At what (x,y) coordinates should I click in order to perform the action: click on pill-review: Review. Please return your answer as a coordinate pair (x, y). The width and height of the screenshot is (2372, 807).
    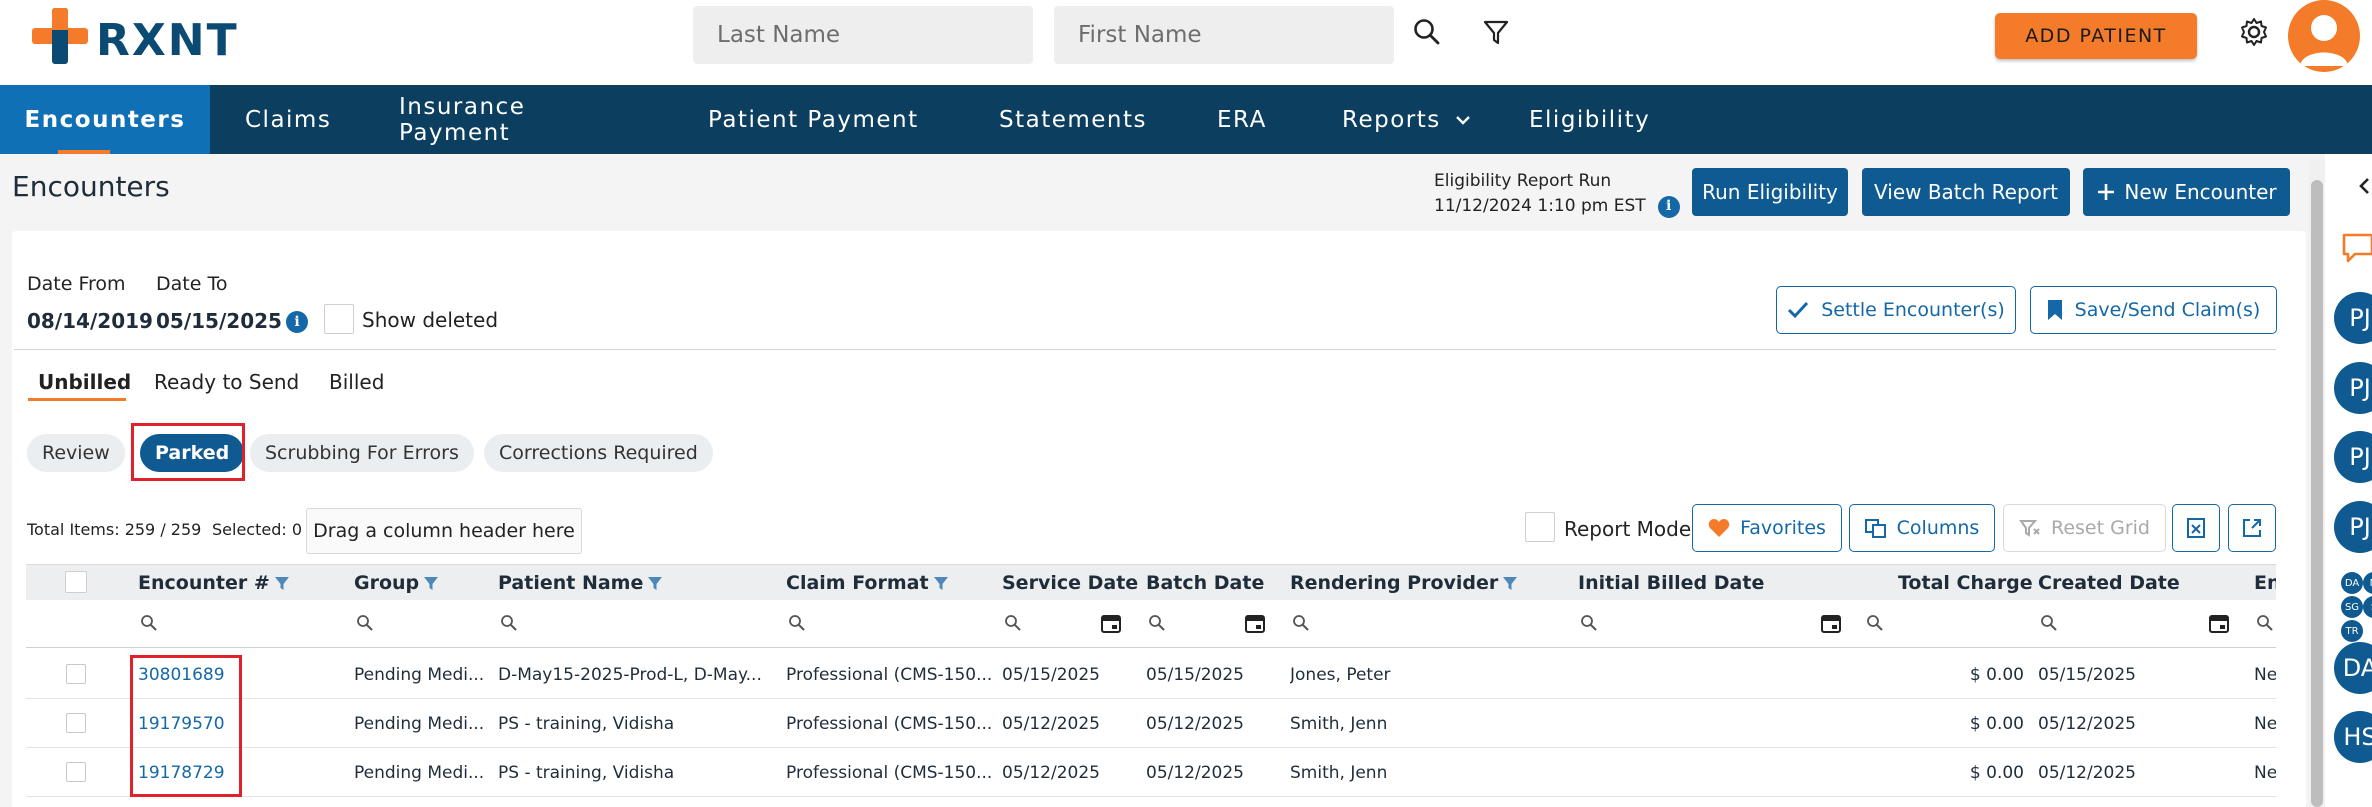
    Looking at the image, I should click on (76, 453).